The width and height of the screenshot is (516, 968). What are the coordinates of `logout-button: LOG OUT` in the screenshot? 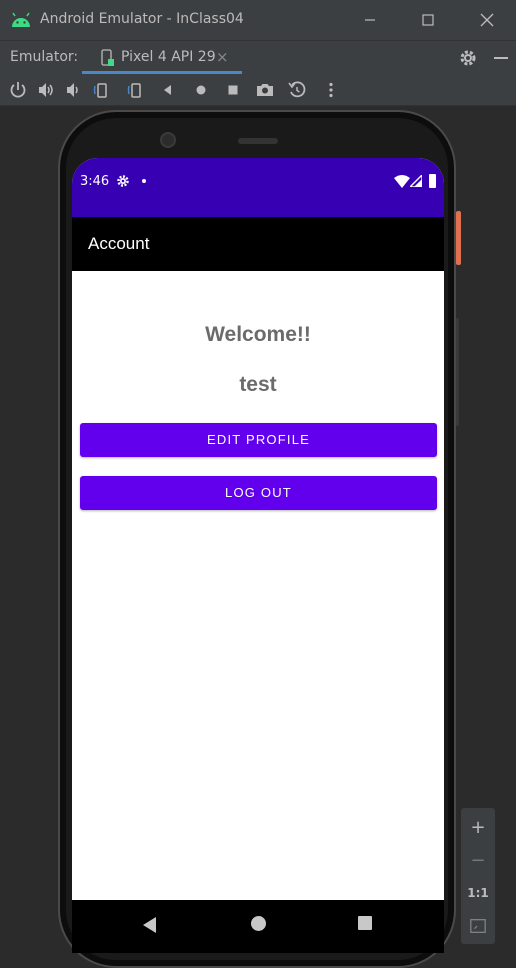 It's located at (258, 493).